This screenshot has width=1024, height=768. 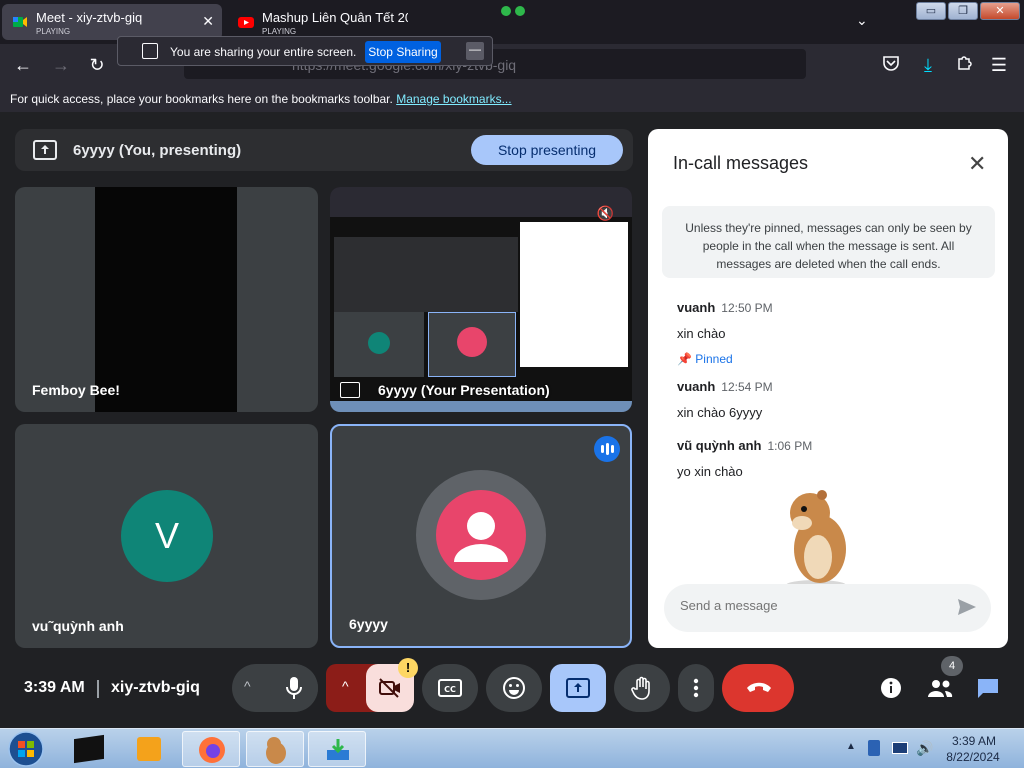 I want to click on people-icon, so click(x=940, y=688).